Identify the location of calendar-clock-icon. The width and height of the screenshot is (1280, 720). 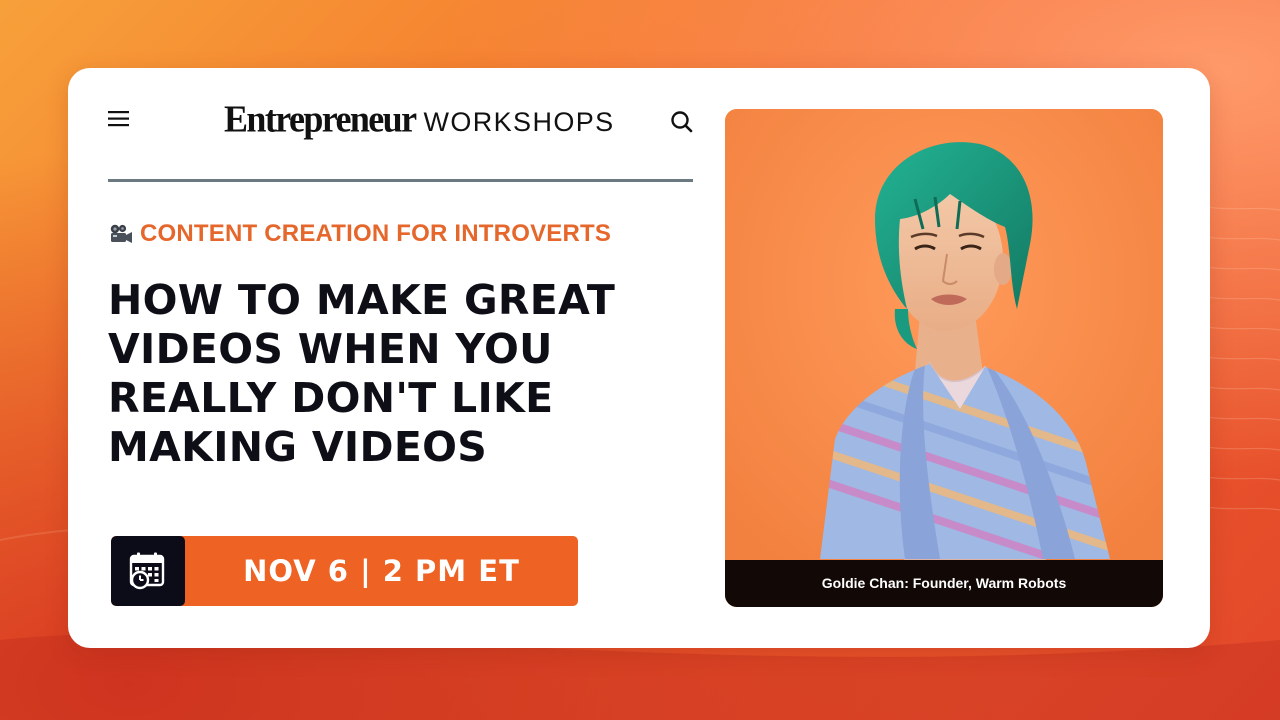
(147, 571).